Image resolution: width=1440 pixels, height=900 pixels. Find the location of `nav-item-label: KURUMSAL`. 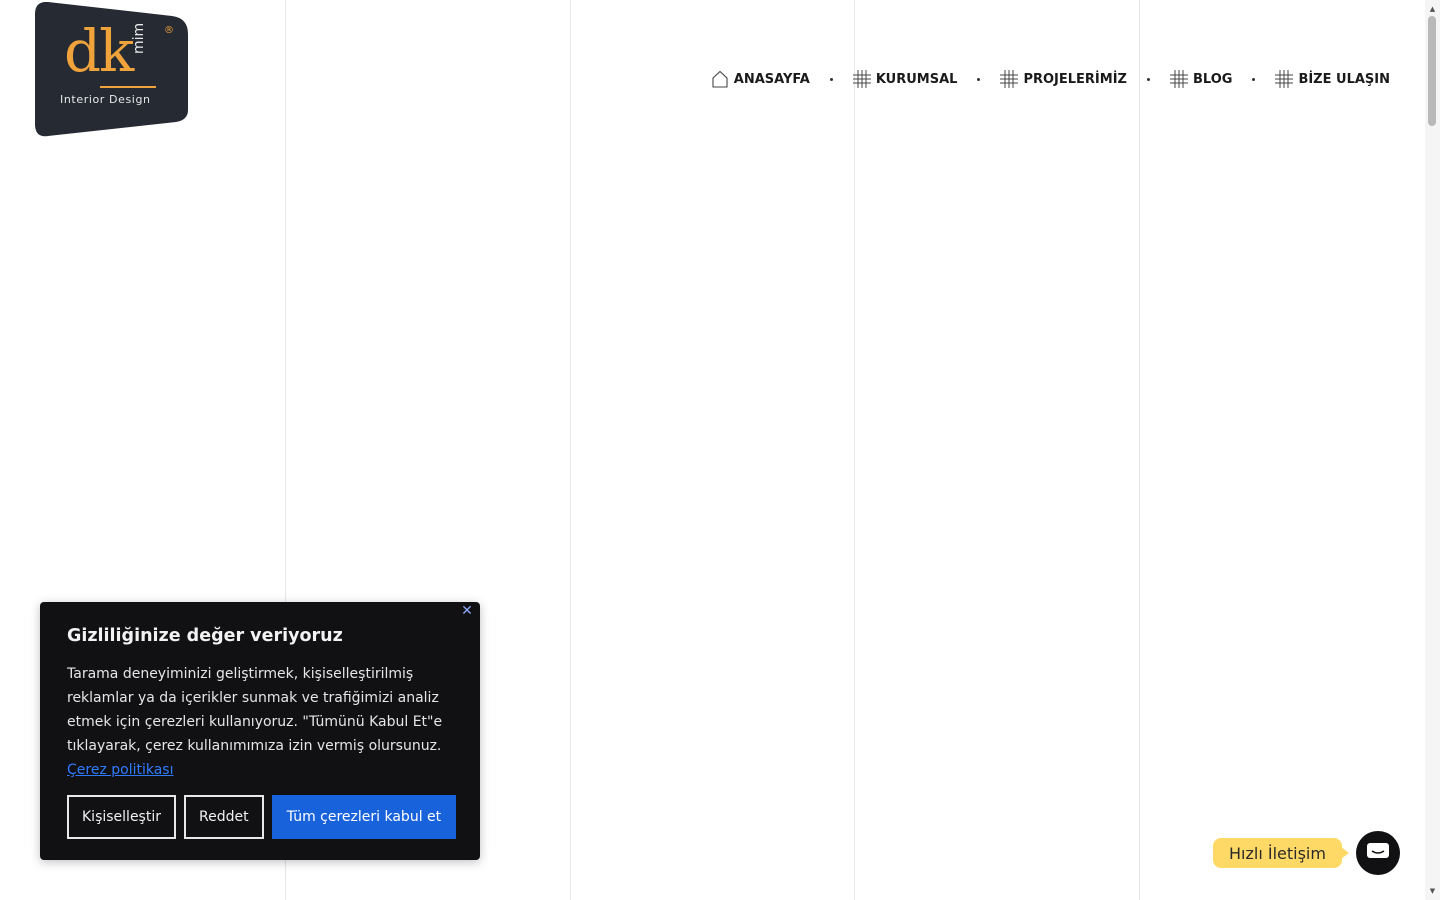

nav-item-label: KURUMSAL is located at coordinates (916, 79).